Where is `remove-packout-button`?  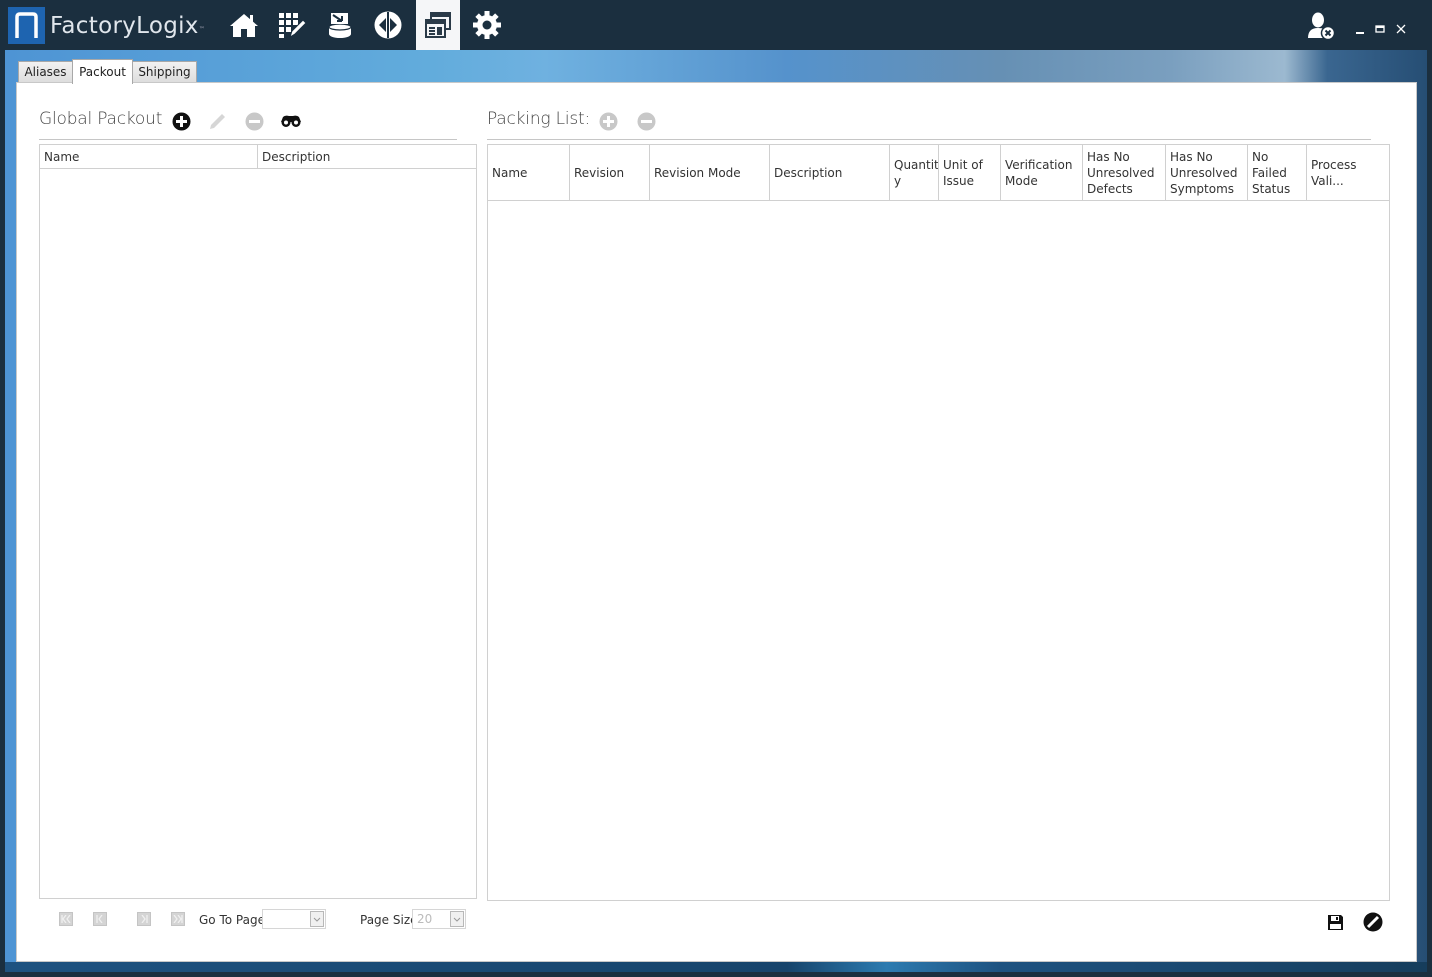
remove-packout-button is located at coordinates (254, 121).